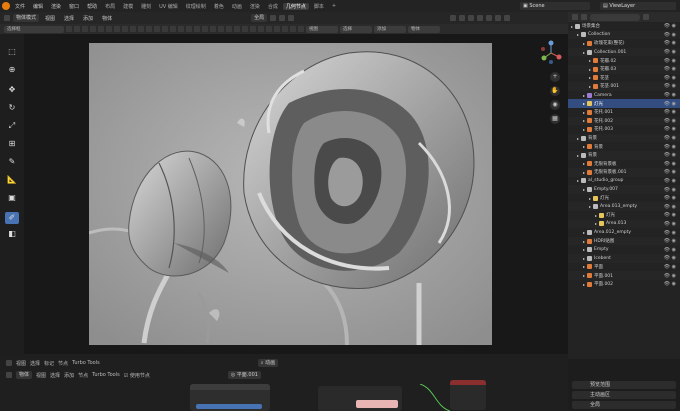  What do you see at coordinates (624, 232) in the screenshot?
I see `outliner-row: ▸ Area.012_empty 👁 ◉` at bounding box center [624, 232].